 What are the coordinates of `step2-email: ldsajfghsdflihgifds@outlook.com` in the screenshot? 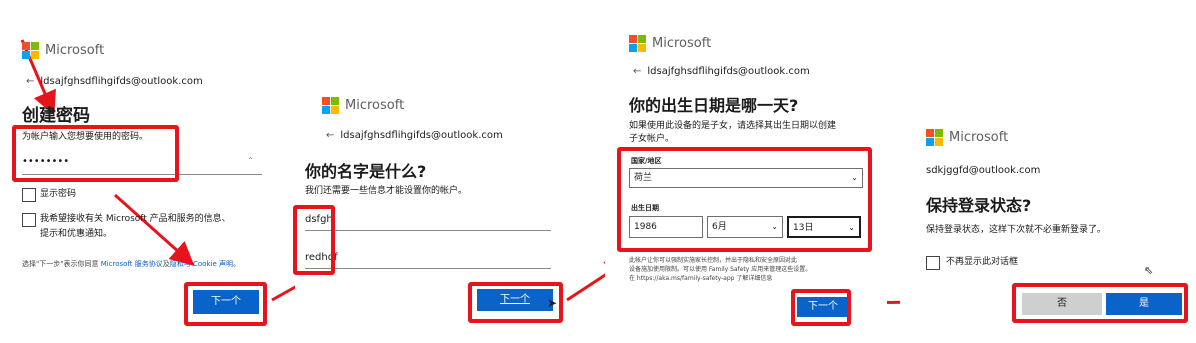 It's located at (421, 135).